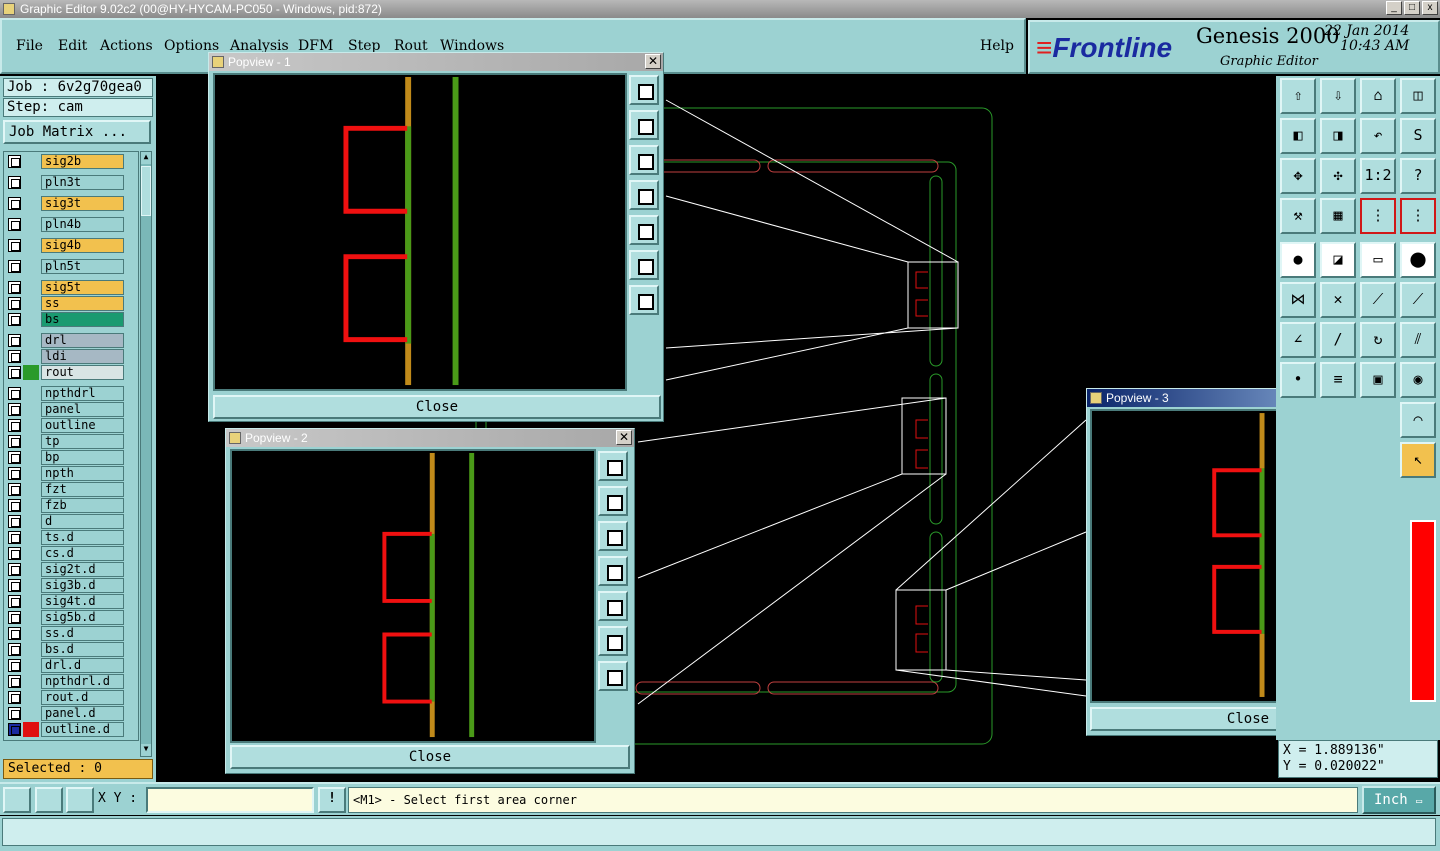 The image size is (1440, 851). I want to click on split-view-icon: ◫, so click(1418, 96).